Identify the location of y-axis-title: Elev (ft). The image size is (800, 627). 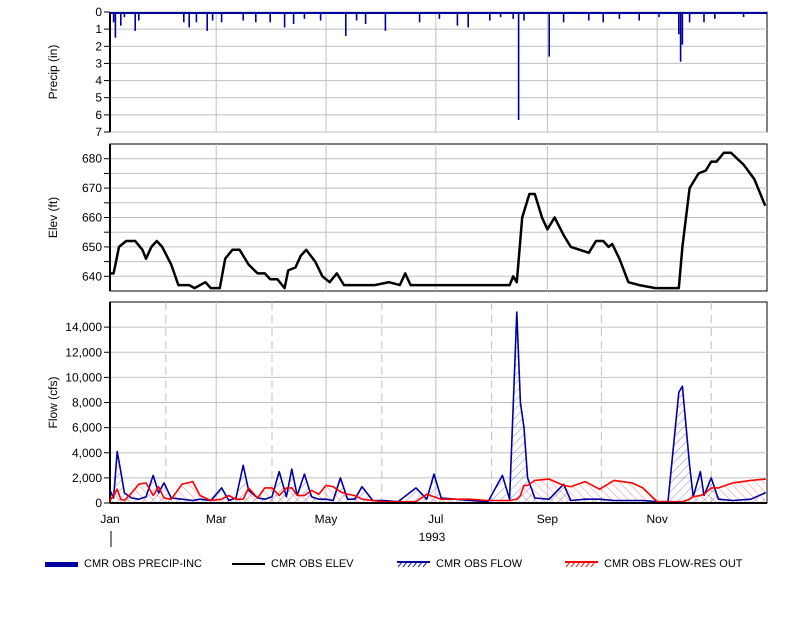
(53, 217).